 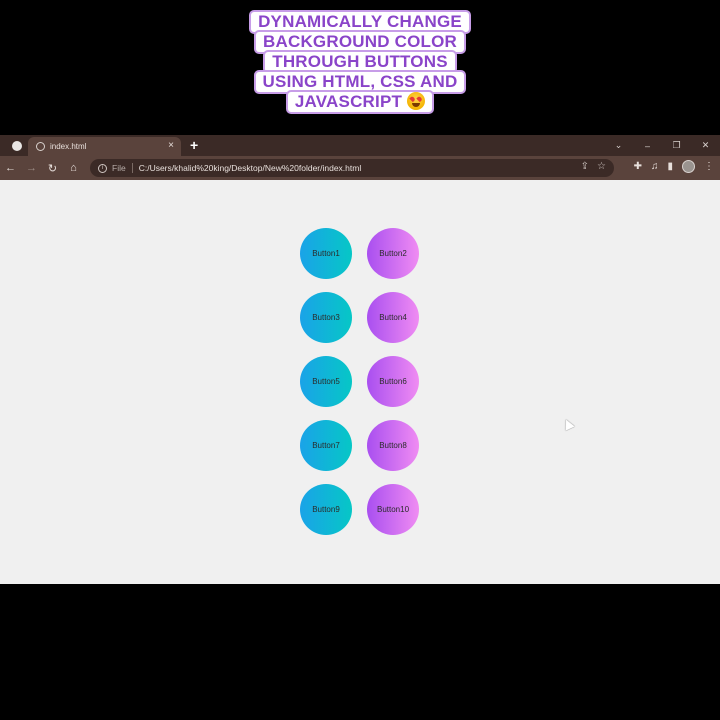 I want to click on tab-search-icon: ⌄, so click(x=618, y=145).